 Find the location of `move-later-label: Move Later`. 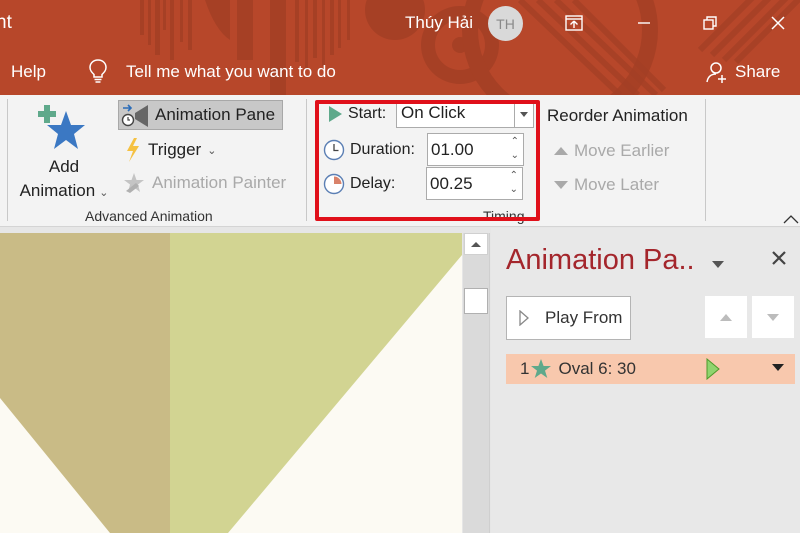

move-later-label: Move Later is located at coordinates (617, 184).